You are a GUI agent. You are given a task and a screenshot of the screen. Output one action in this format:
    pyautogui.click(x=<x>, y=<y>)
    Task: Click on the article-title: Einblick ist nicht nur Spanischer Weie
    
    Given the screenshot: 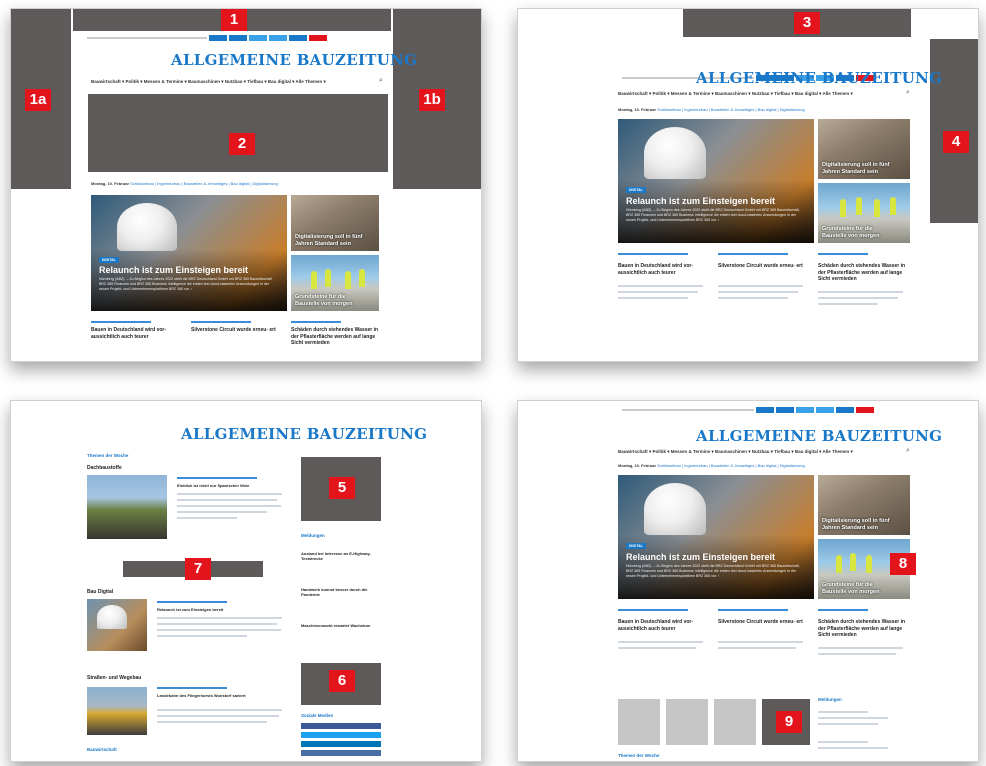 What is the action you would take?
    pyautogui.click(x=232, y=485)
    